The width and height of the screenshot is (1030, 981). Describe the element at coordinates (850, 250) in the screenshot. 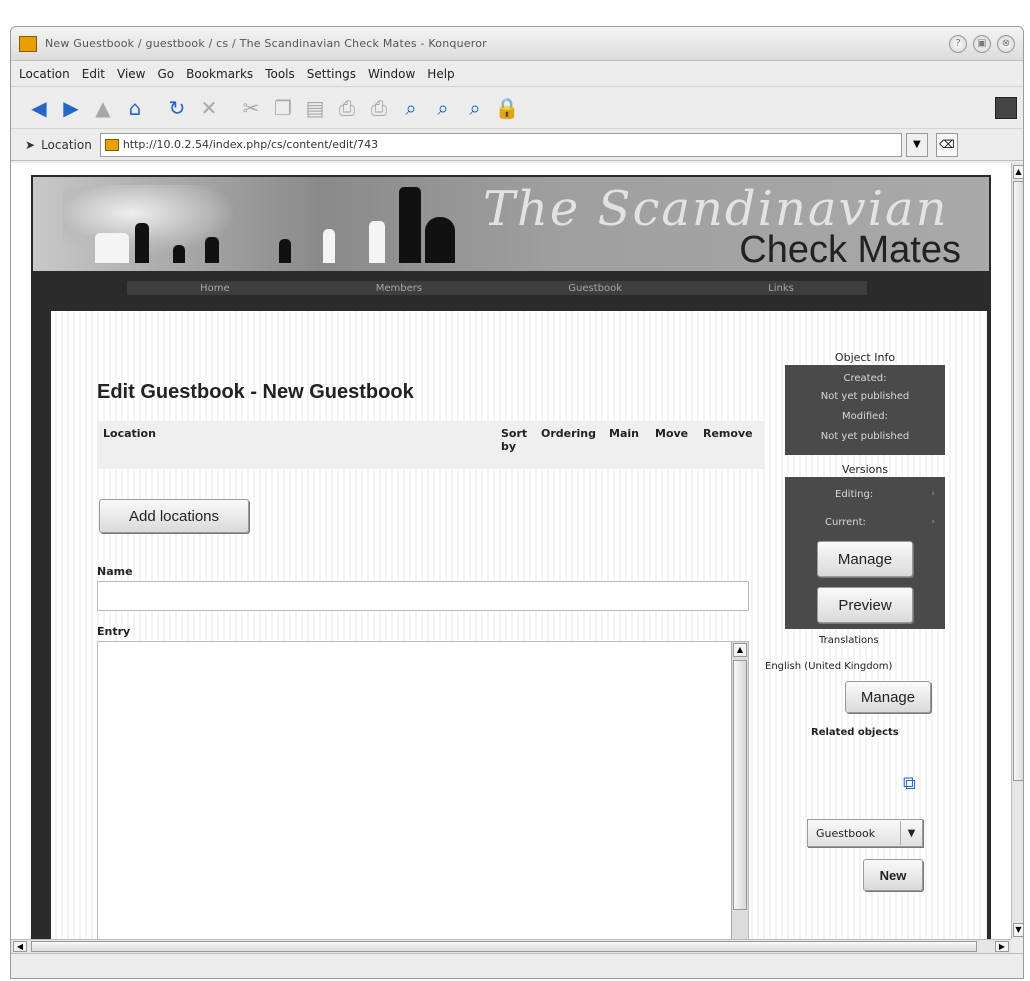

I see `banner-brand: Check Mates` at that location.